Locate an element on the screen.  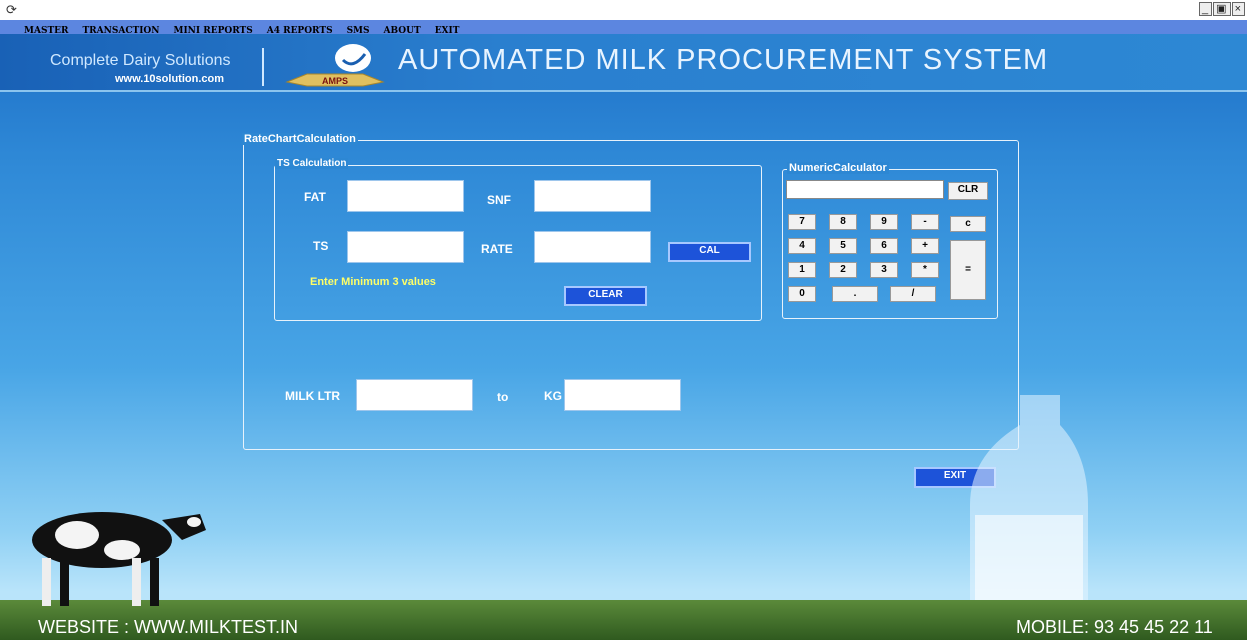
calc-key-divide: / is located at coordinates (913, 294).